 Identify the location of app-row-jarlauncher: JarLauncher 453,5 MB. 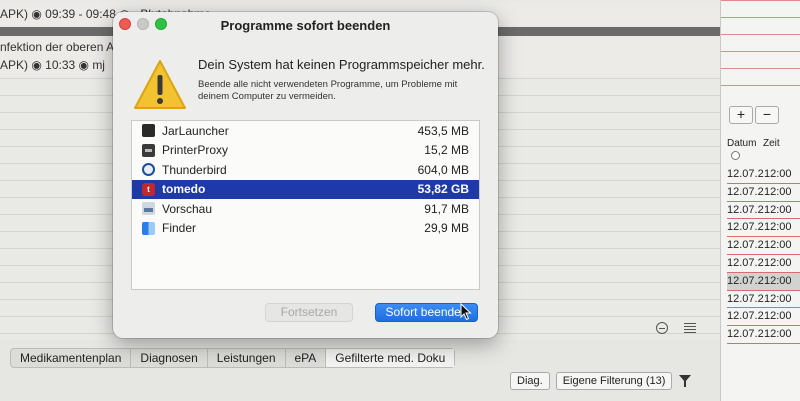
(305, 131).